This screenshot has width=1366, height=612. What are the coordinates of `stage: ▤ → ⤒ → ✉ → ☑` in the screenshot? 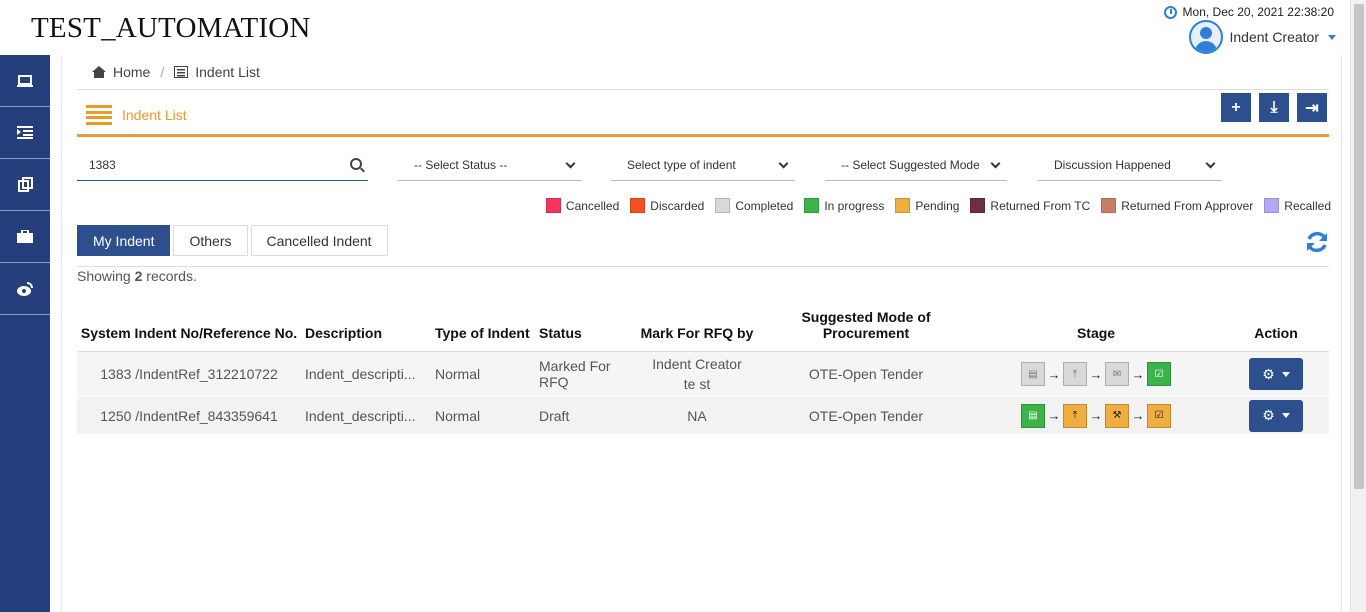 It's located at (1096, 374).